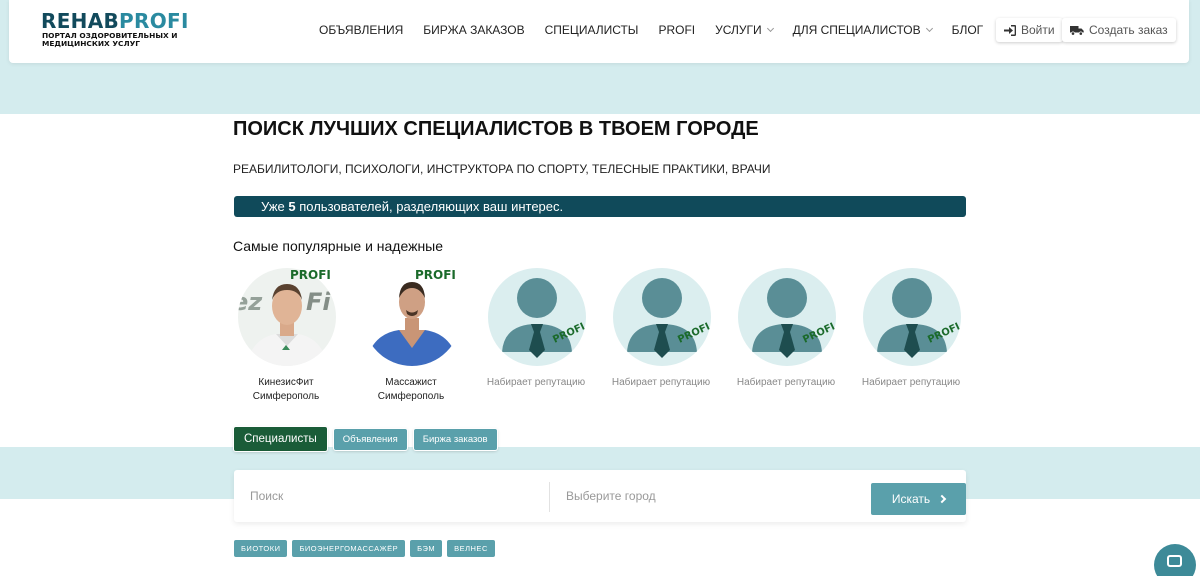 Image resolution: width=1200 pixels, height=576 pixels. I want to click on truck-icon, so click(1077, 30).